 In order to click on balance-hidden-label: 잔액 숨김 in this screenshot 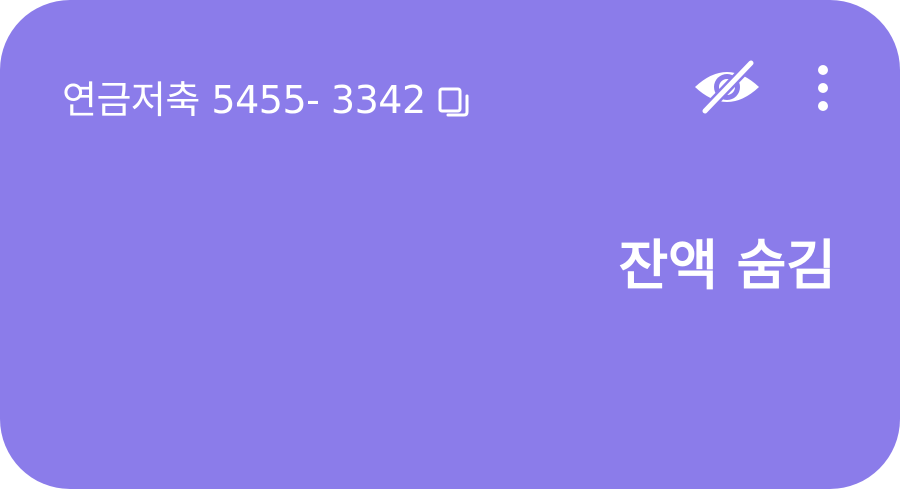, I will do `click(727, 266)`.